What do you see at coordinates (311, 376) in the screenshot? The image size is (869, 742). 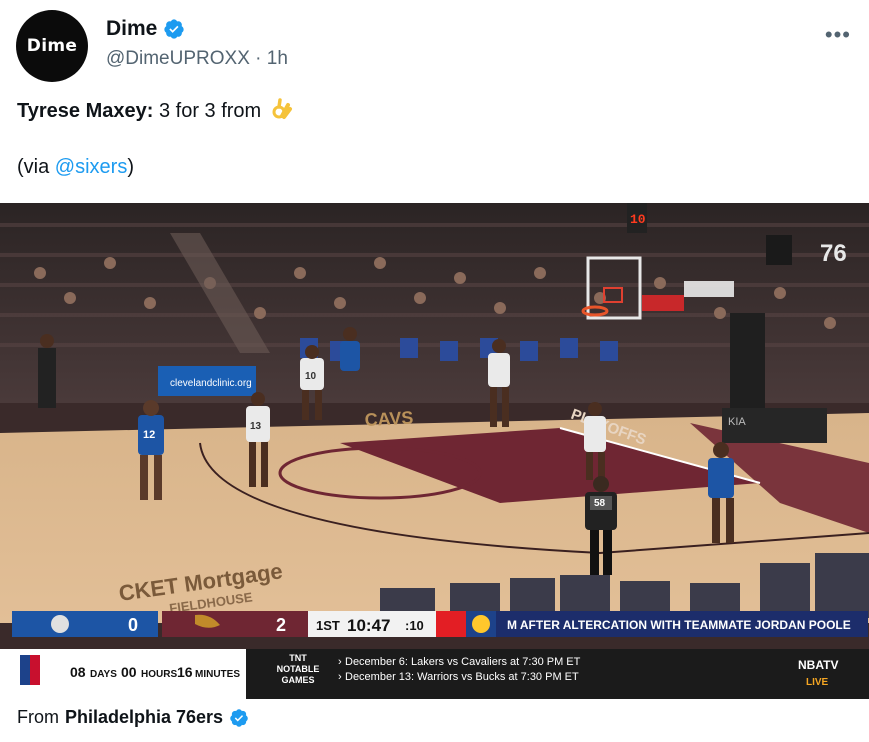 I see `svg-text: 10` at bounding box center [311, 376].